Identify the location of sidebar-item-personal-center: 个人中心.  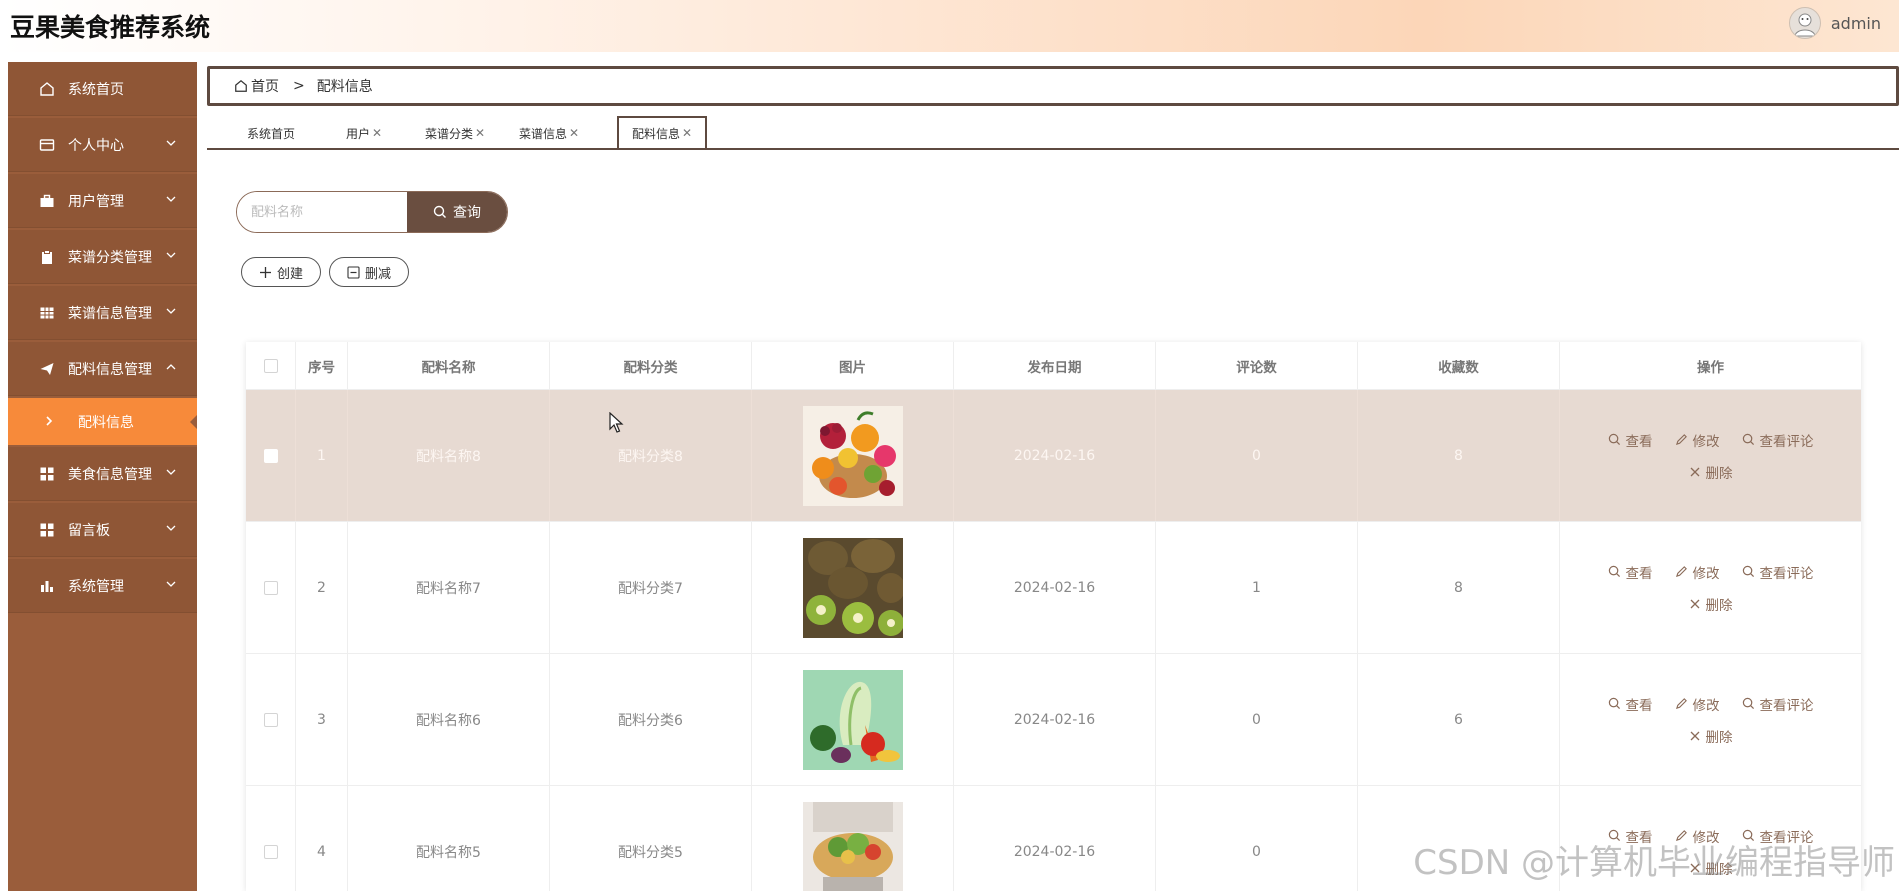
(102, 145).